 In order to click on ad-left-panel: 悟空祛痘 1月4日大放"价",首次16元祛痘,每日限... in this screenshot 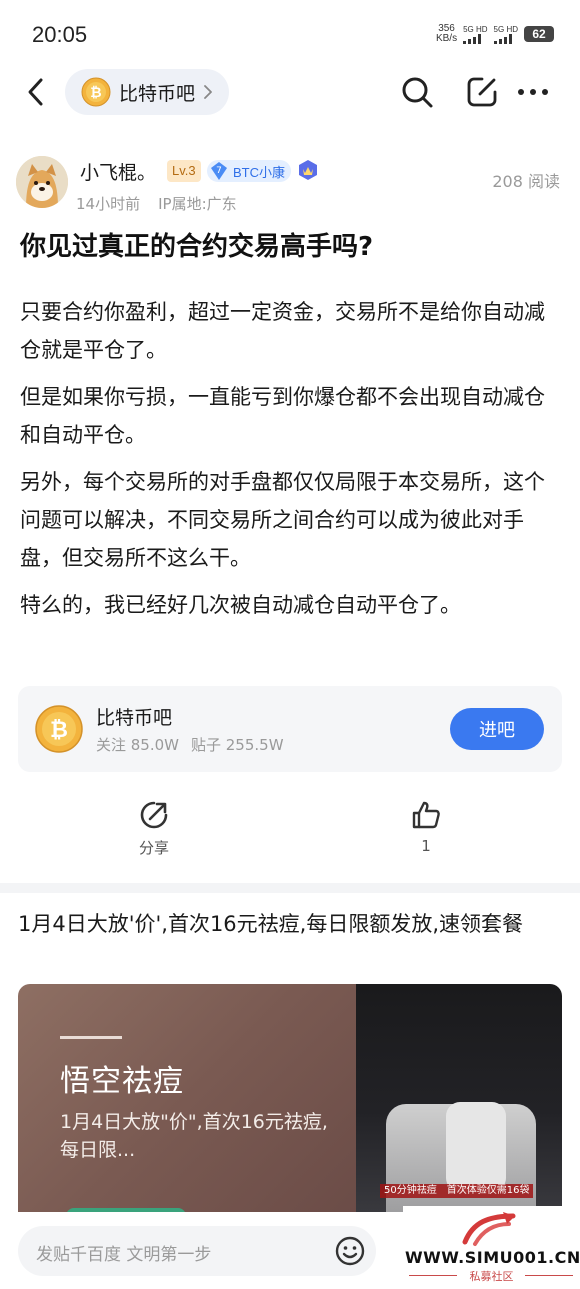, I will do `click(187, 1100)`.